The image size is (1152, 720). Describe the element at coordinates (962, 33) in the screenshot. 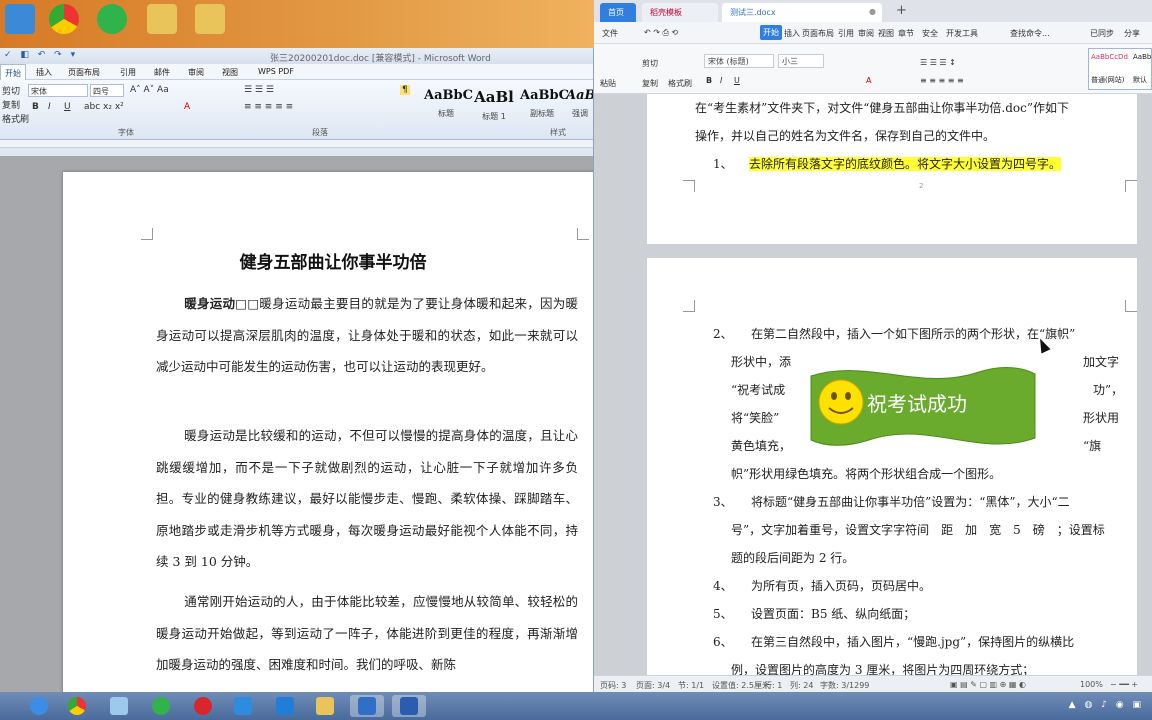

I see `menu-developer: 开发工具` at that location.